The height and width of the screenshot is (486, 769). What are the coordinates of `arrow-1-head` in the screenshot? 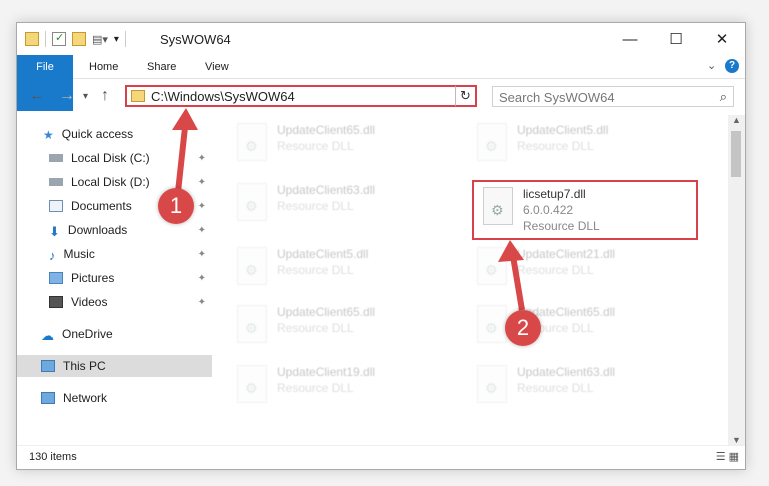 It's located at (185, 119).